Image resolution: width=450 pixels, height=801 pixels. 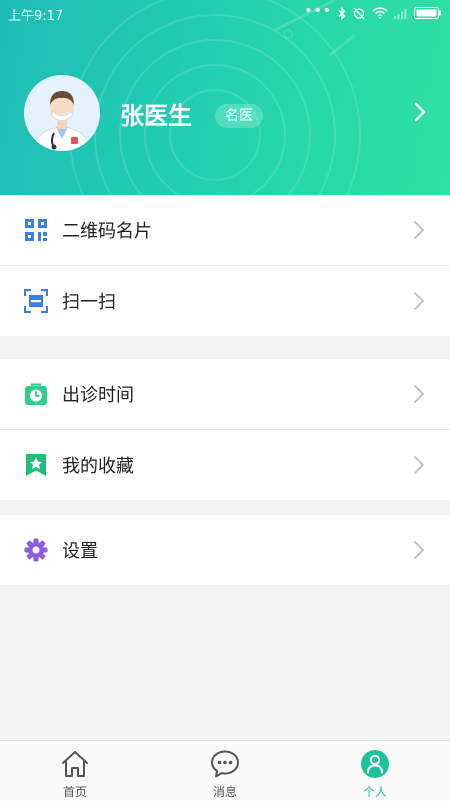 What do you see at coordinates (380, 13) in the screenshot?
I see `wifi-icon` at bounding box center [380, 13].